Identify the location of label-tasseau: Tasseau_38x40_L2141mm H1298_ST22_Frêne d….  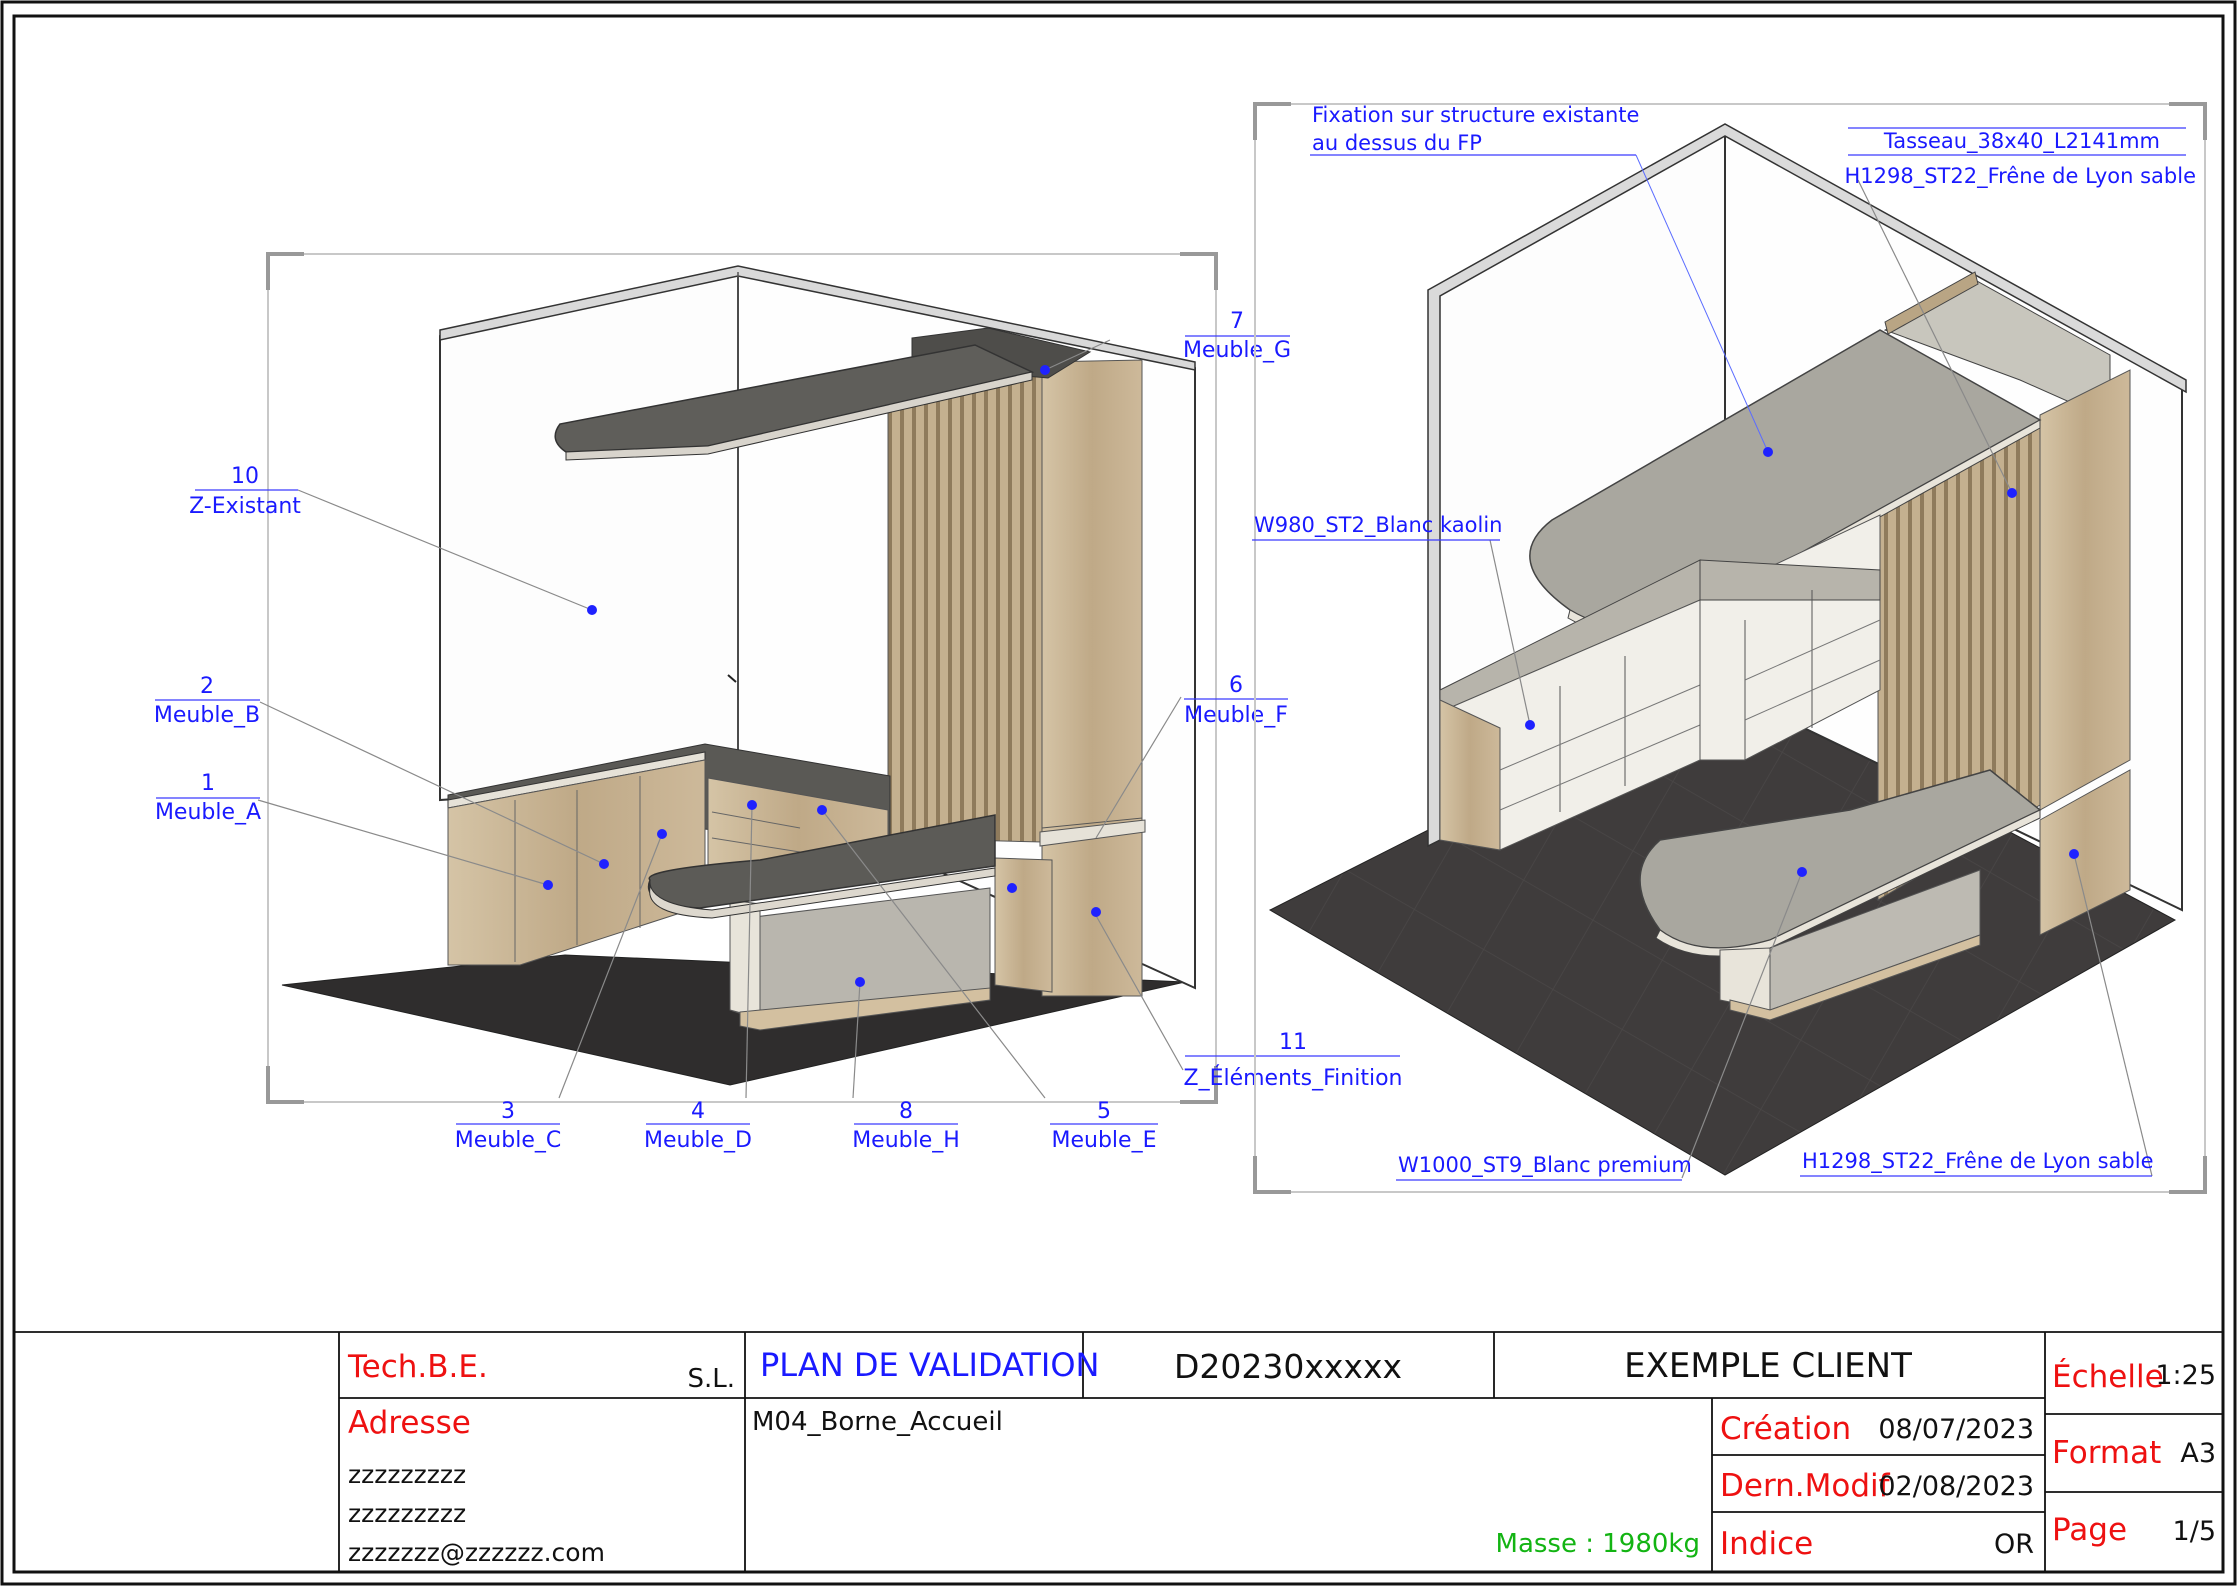
(2020, 158).